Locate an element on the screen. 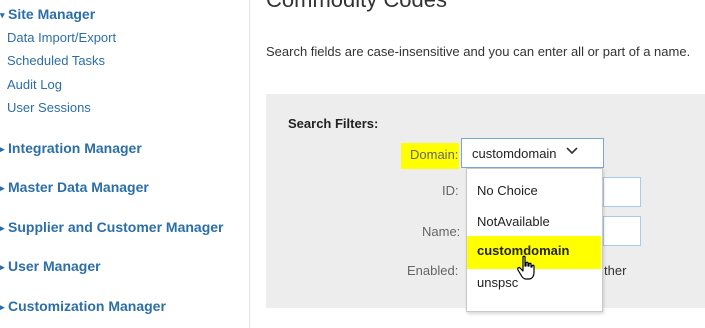  nav-label: Site Manager is located at coordinates (52, 14).